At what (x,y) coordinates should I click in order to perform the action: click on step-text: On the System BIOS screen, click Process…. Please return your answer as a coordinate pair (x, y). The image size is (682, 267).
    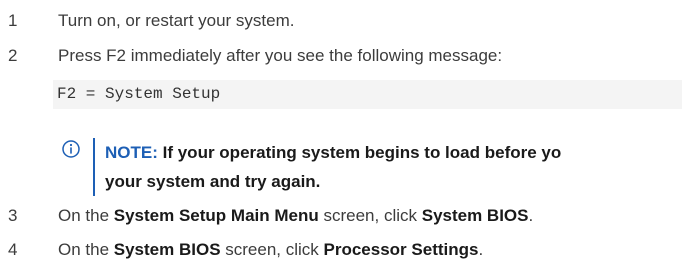
    Looking at the image, I should click on (270, 250).